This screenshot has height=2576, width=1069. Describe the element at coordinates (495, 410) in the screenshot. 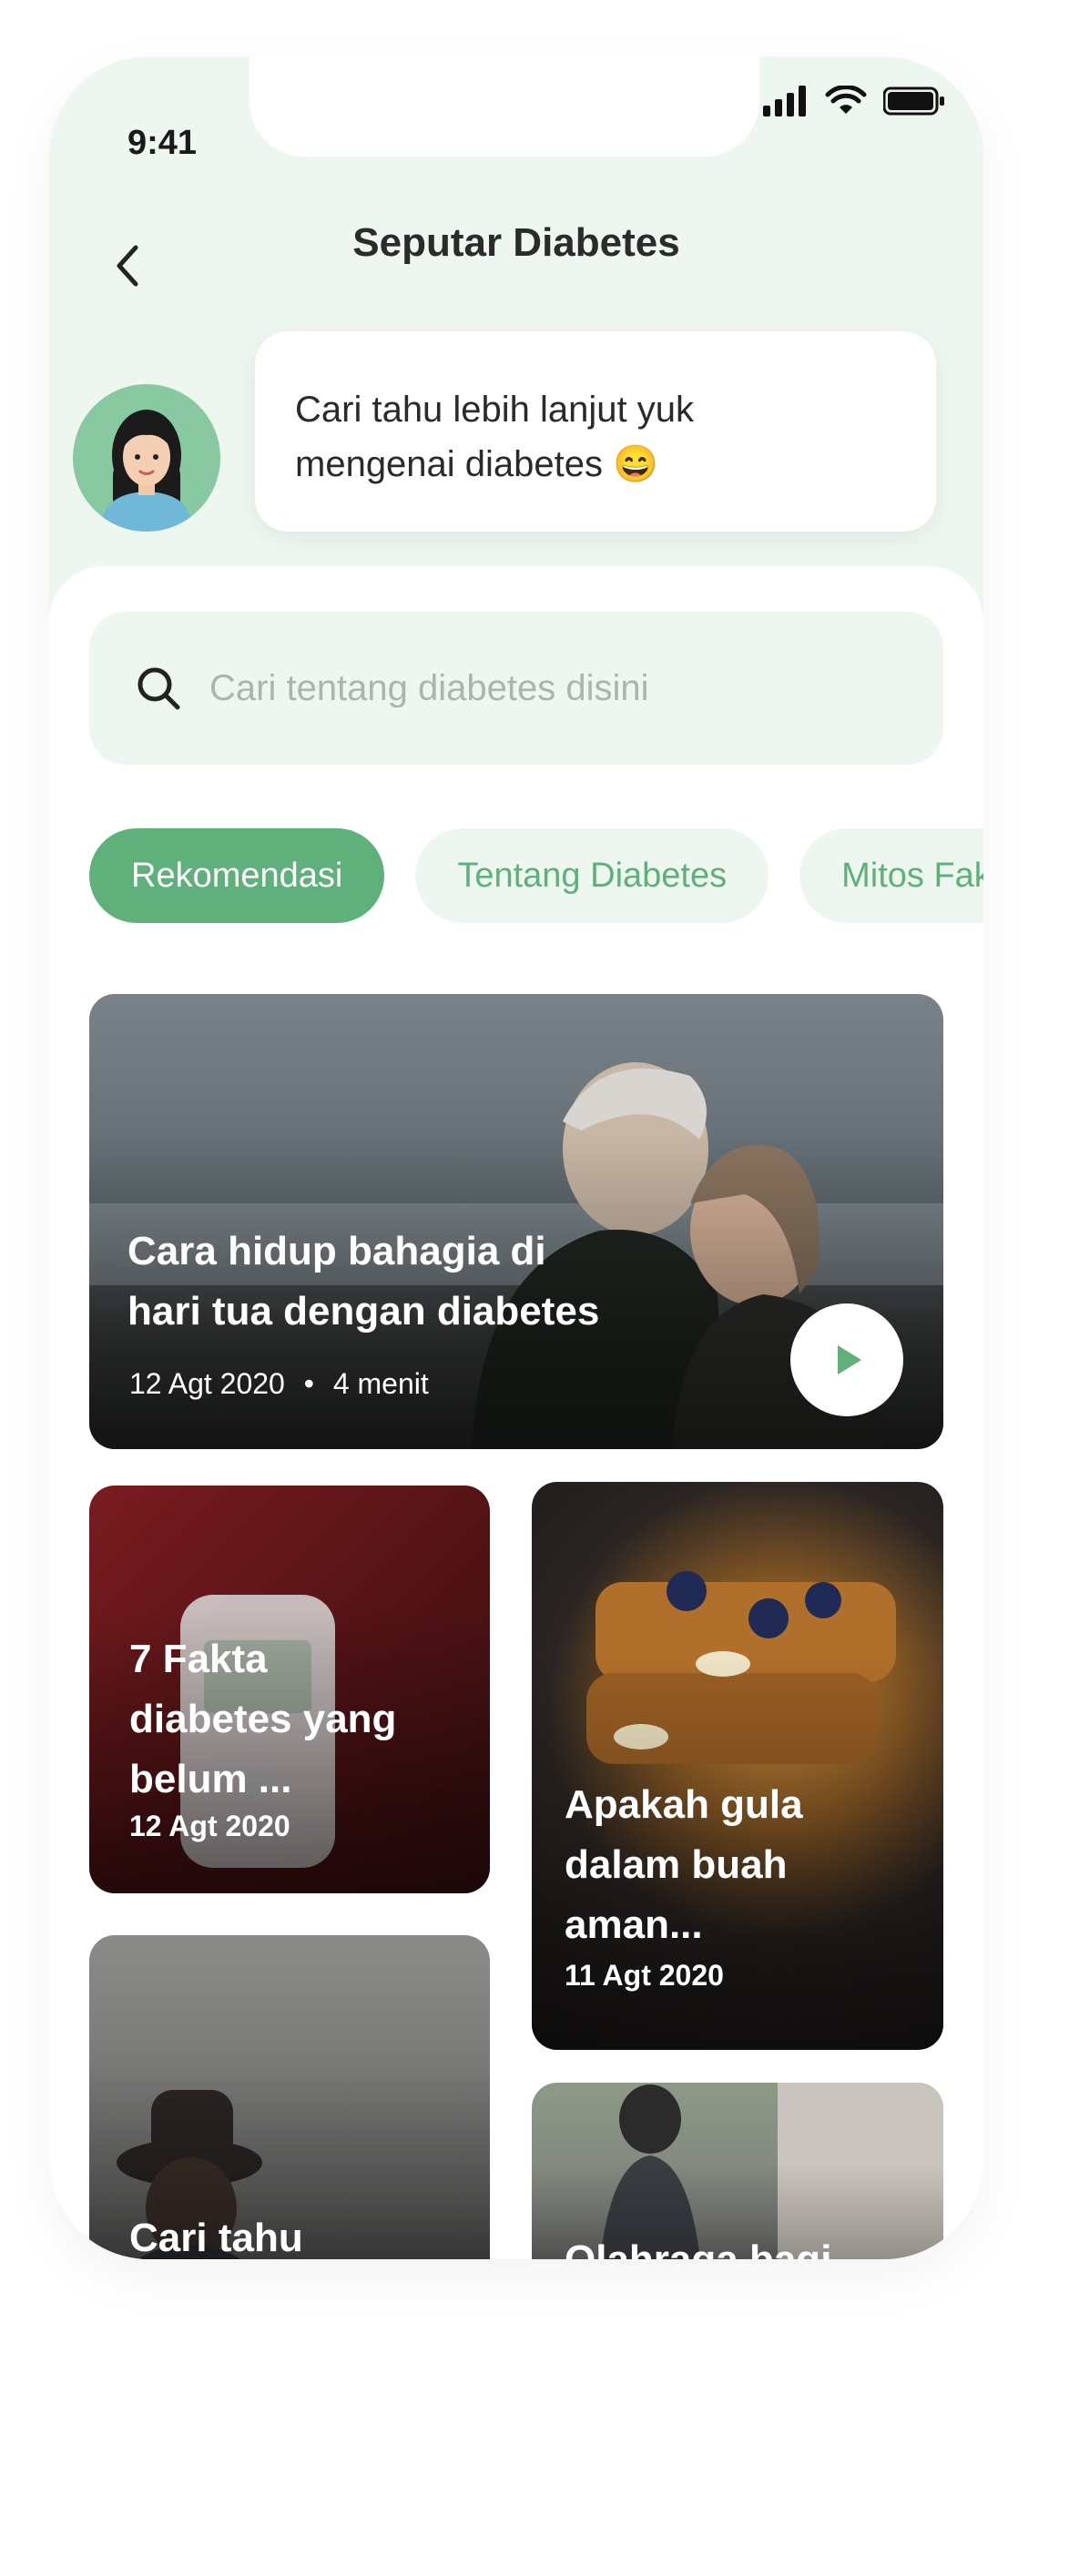

I see `message-line-1: Cari tahu lebih lanjut yuk` at that location.